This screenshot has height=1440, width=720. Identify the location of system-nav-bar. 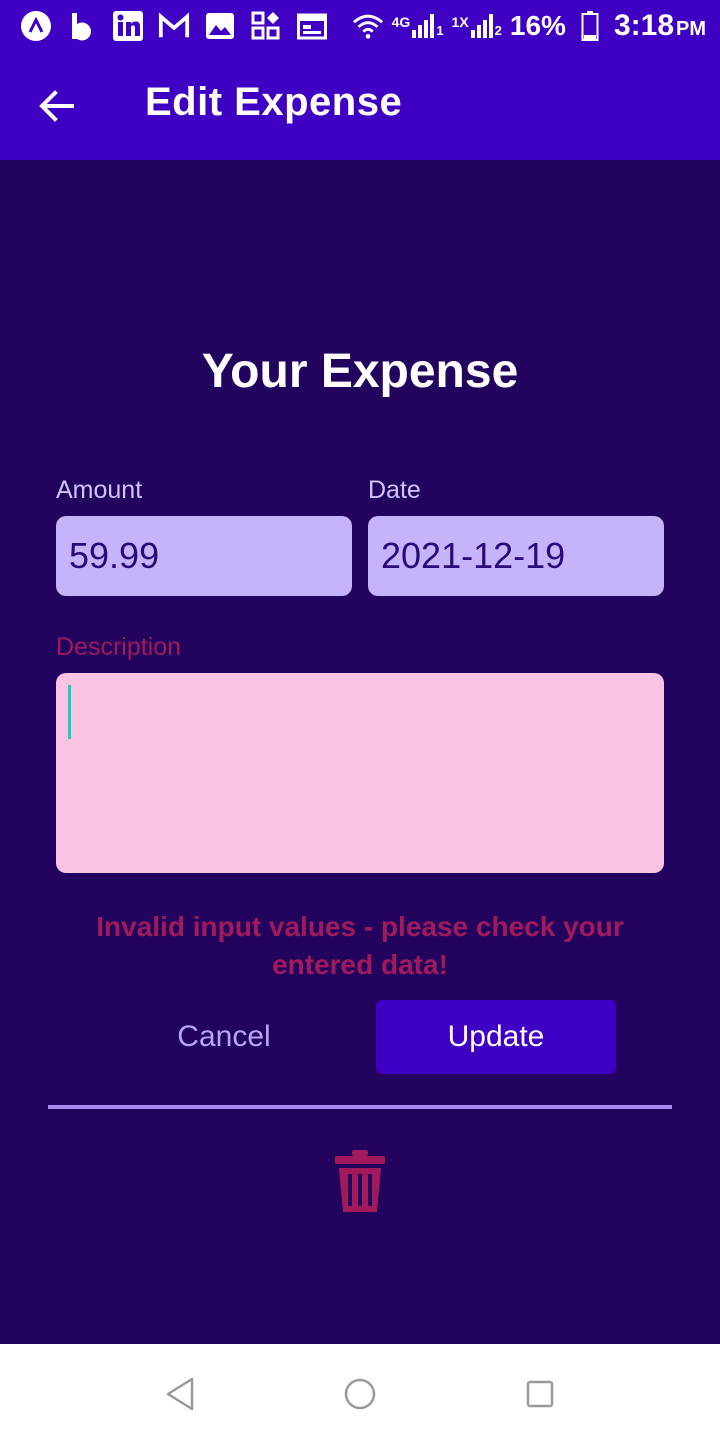
(360, 1392).